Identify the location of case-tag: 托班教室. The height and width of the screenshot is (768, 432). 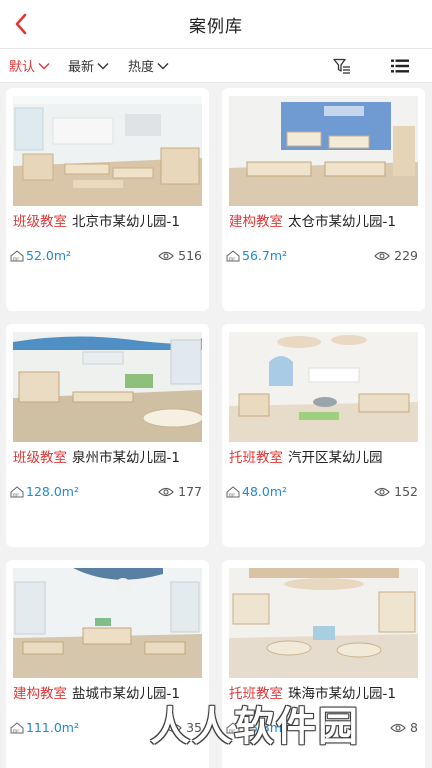
(256, 458).